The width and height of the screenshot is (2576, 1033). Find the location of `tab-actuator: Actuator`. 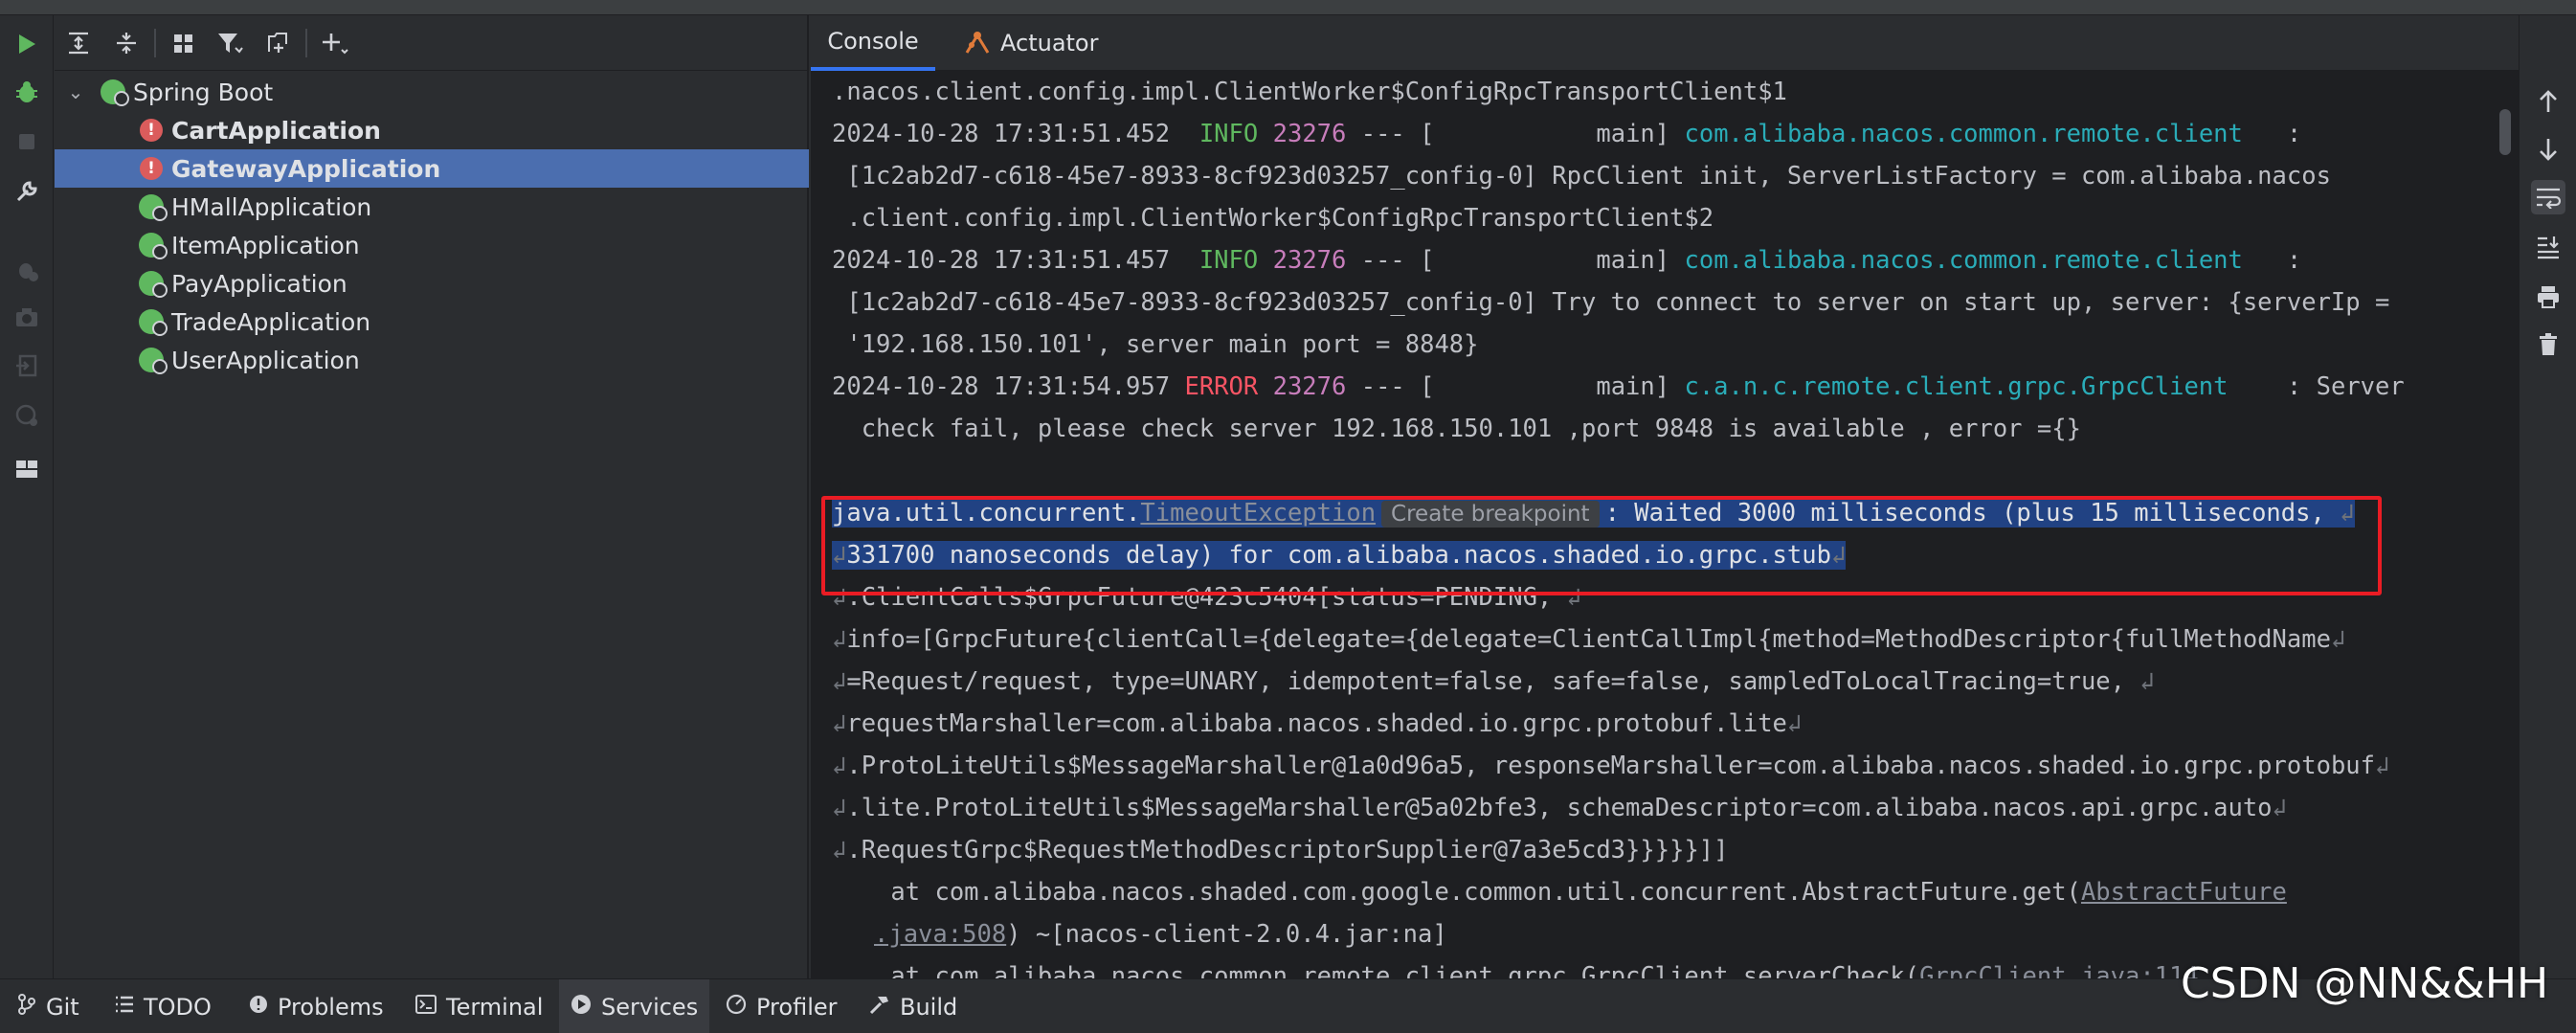

tab-actuator: Actuator is located at coordinates (1059, 43).